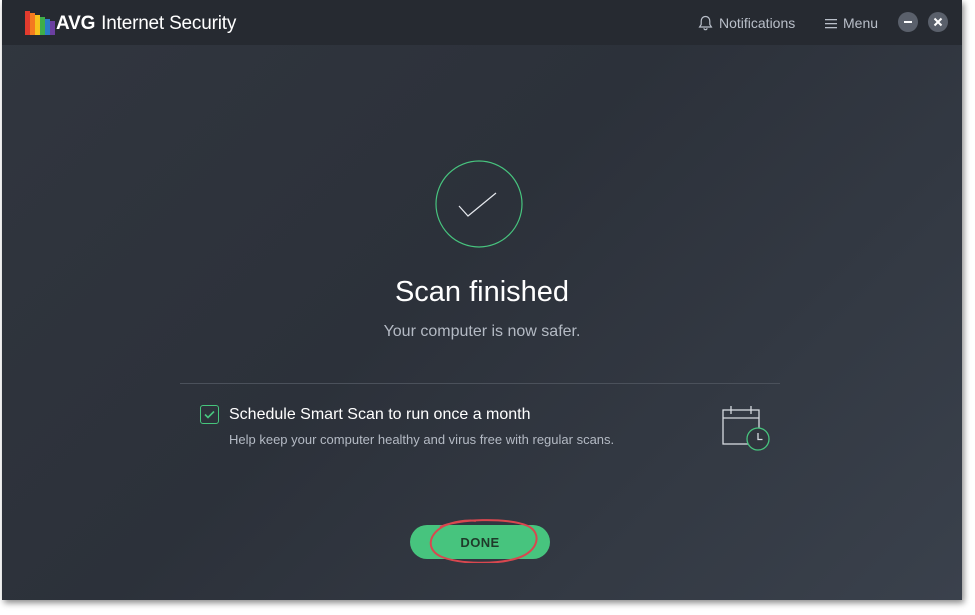  I want to click on notifications-button: Notifications, so click(746, 23).